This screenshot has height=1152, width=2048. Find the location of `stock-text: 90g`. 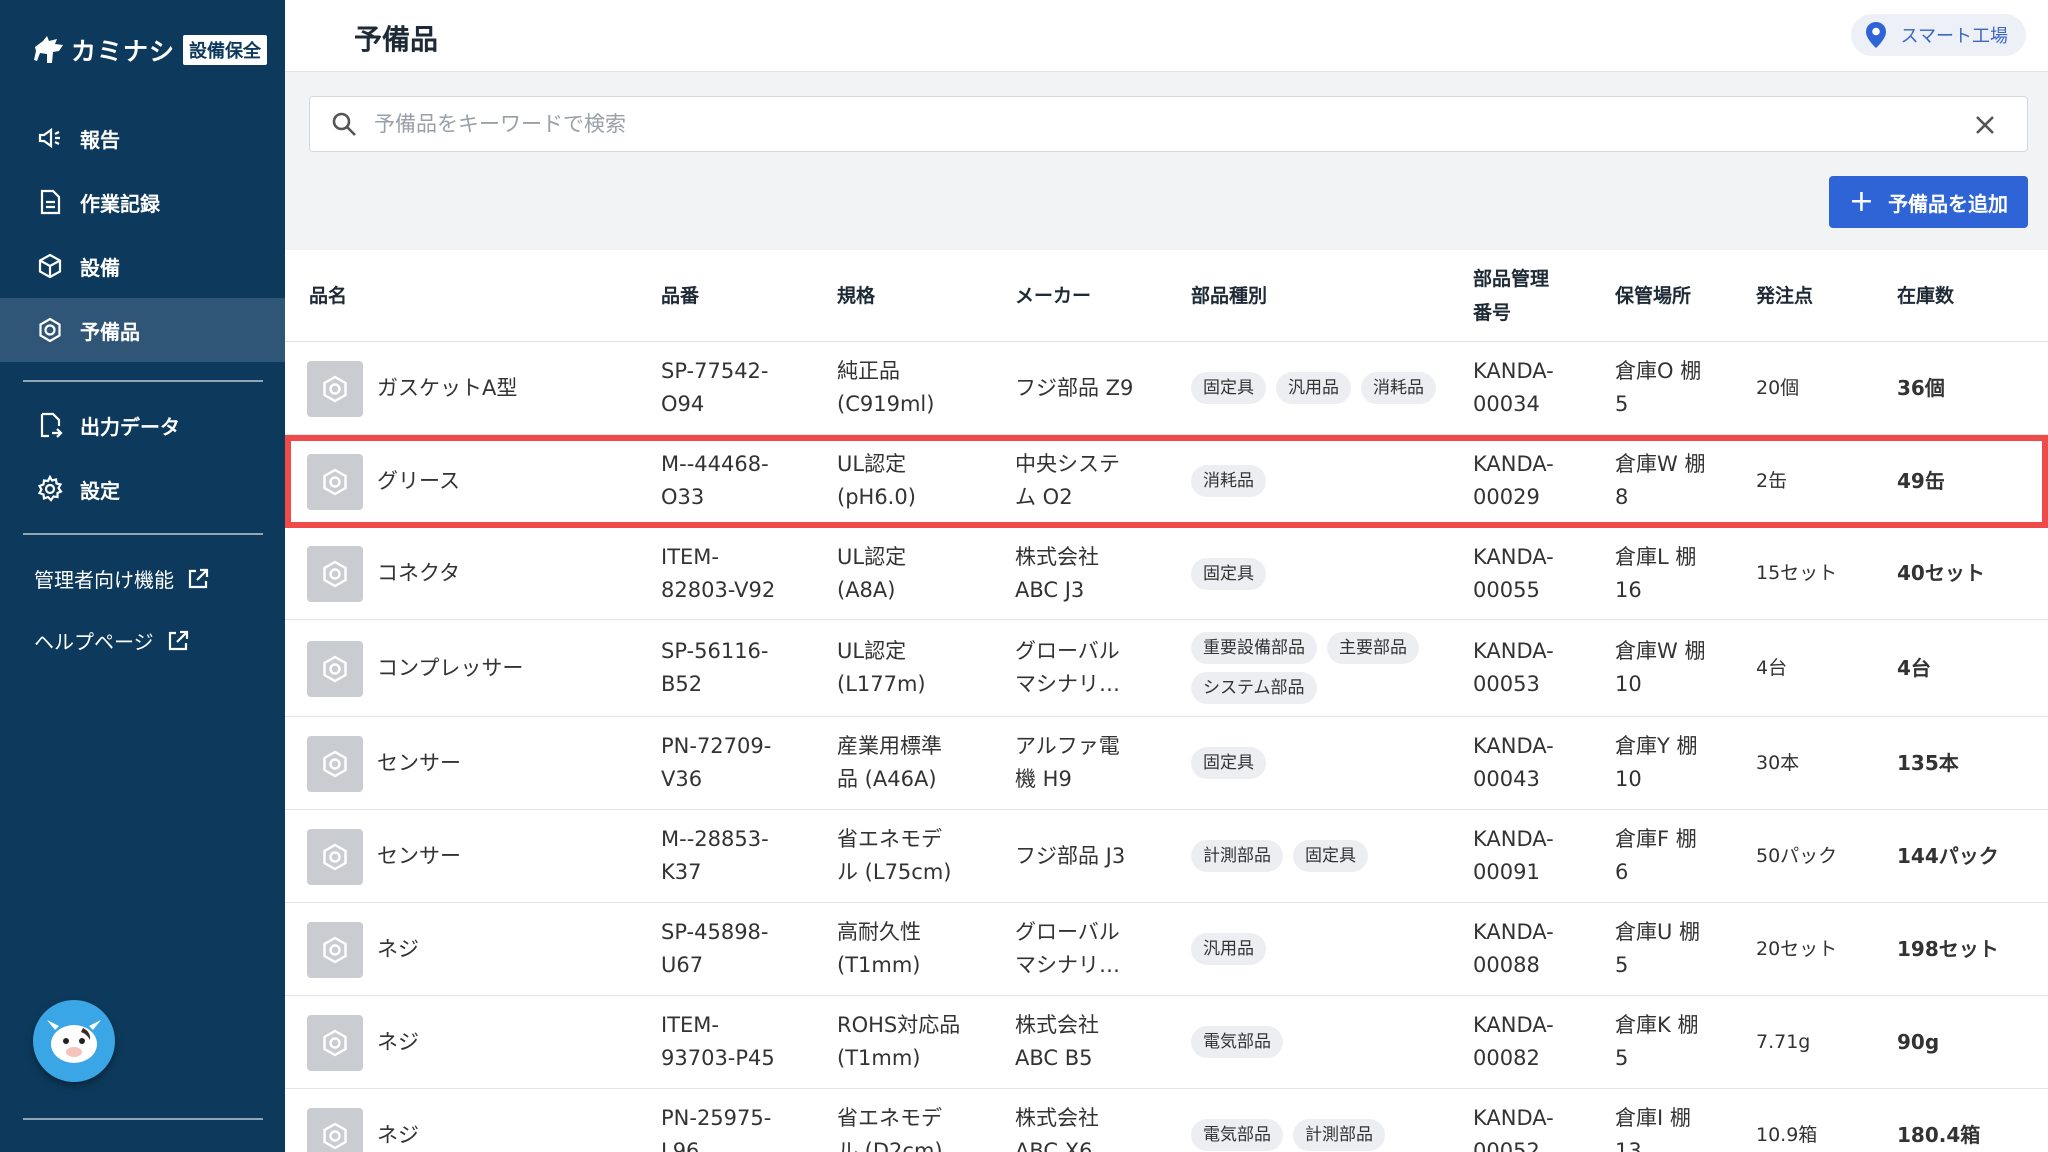

stock-text: 90g is located at coordinates (1918, 1041).